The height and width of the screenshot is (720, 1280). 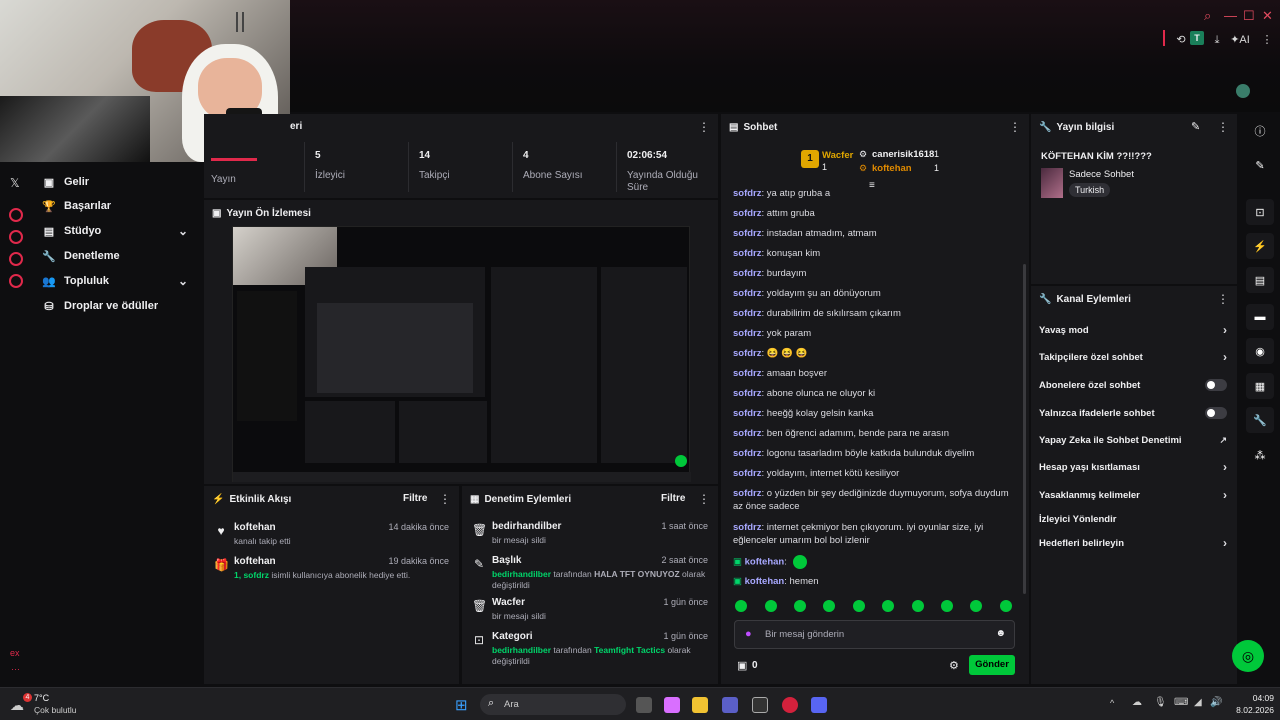 What do you see at coordinates (1260, 386) in the screenshot?
I see `layout-icon: ▦` at bounding box center [1260, 386].